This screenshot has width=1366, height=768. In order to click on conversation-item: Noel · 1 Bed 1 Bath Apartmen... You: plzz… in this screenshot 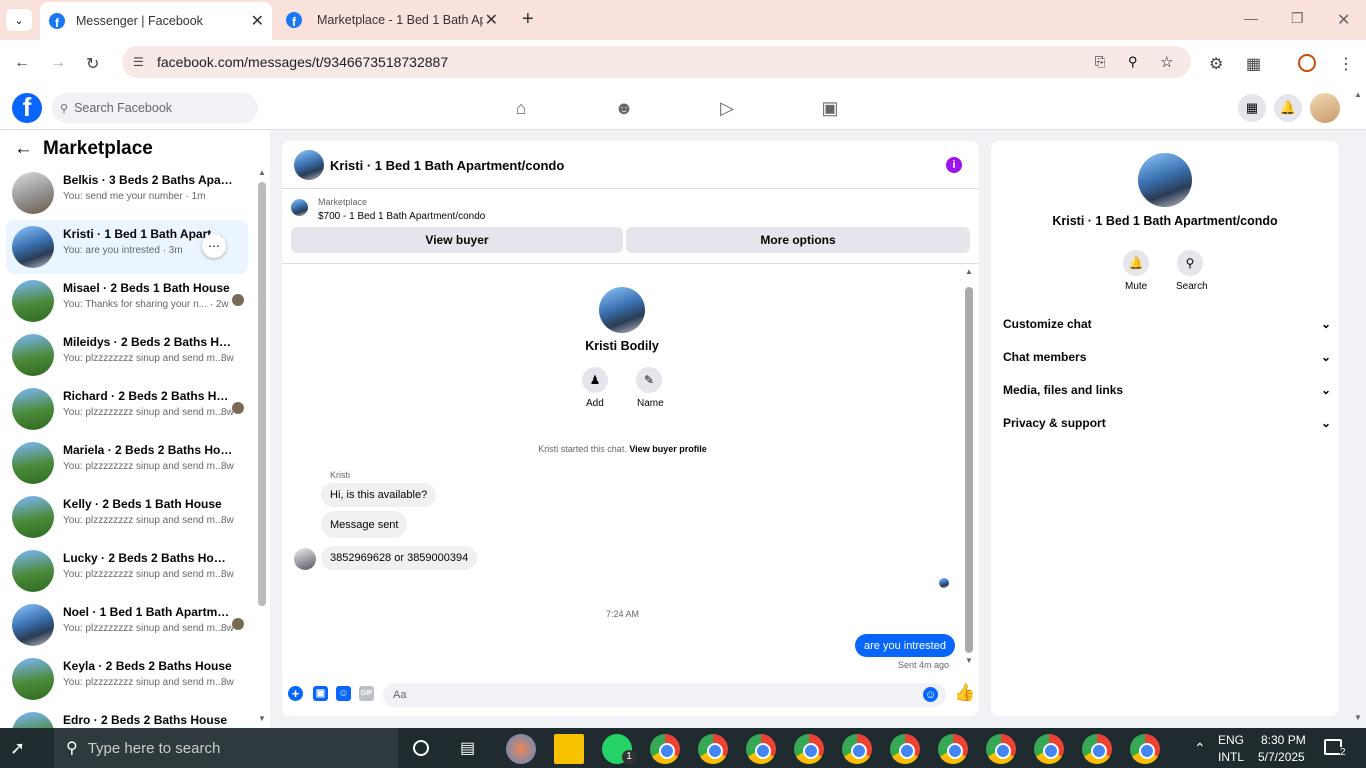, I will do `click(127, 625)`.